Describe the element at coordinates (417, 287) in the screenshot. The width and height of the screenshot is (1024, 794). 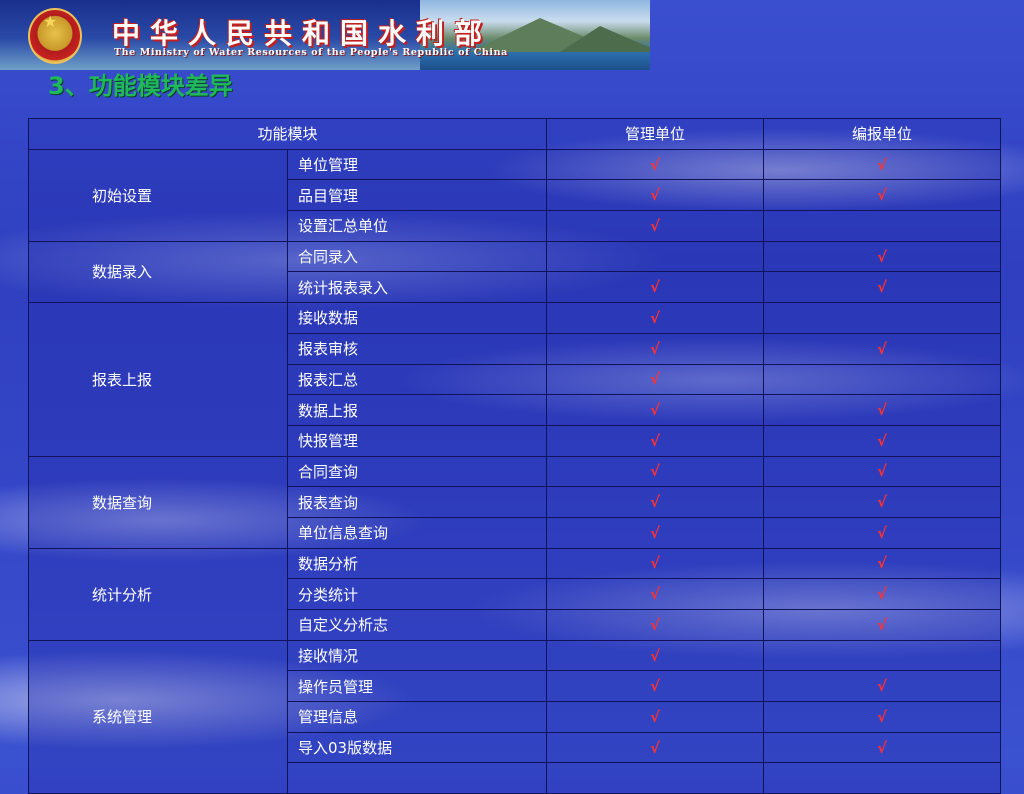
I see `module-item: 统计报表录入` at that location.